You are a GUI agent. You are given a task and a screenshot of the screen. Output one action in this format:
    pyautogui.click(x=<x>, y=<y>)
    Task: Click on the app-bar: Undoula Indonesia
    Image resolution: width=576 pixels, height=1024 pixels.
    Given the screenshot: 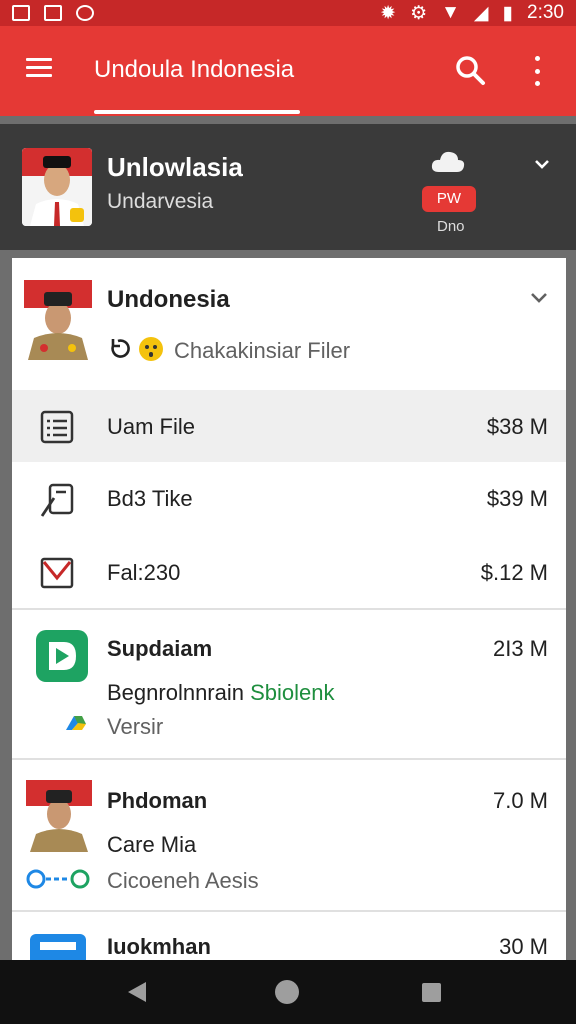 What is the action you would take?
    pyautogui.click(x=288, y=71)
    